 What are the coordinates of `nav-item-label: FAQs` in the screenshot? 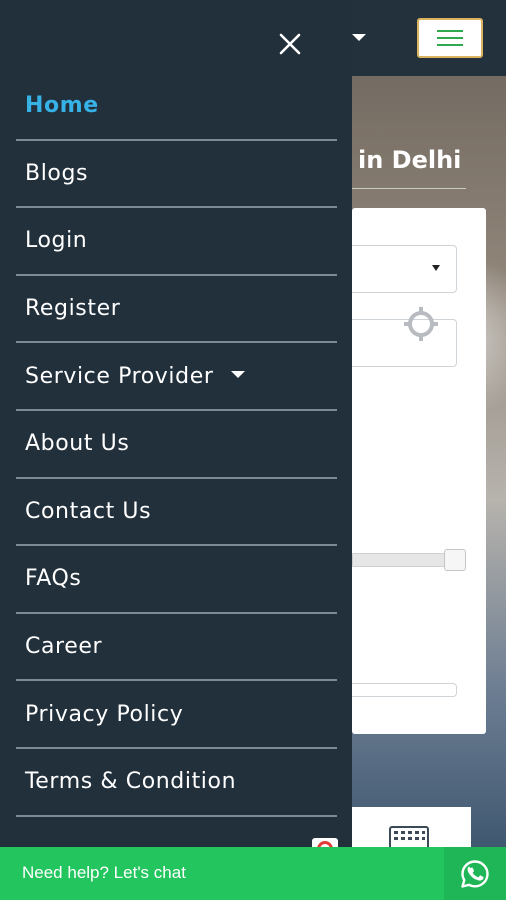 It's located at (53, 579).